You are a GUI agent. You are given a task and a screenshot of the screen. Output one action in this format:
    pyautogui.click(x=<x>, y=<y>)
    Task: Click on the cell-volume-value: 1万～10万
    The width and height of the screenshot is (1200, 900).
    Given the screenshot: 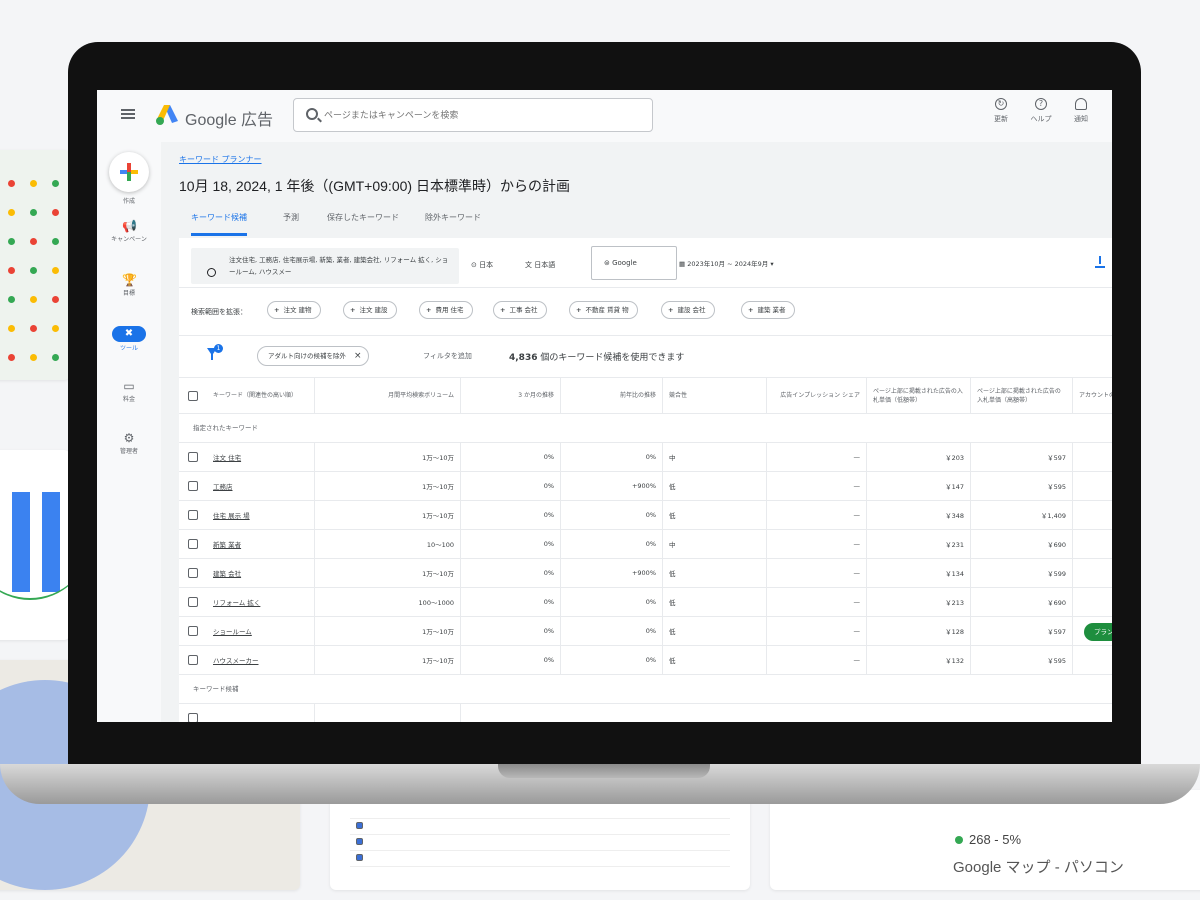 What is the action you would take?
    pyautogui.click(x=438, y=632)
    